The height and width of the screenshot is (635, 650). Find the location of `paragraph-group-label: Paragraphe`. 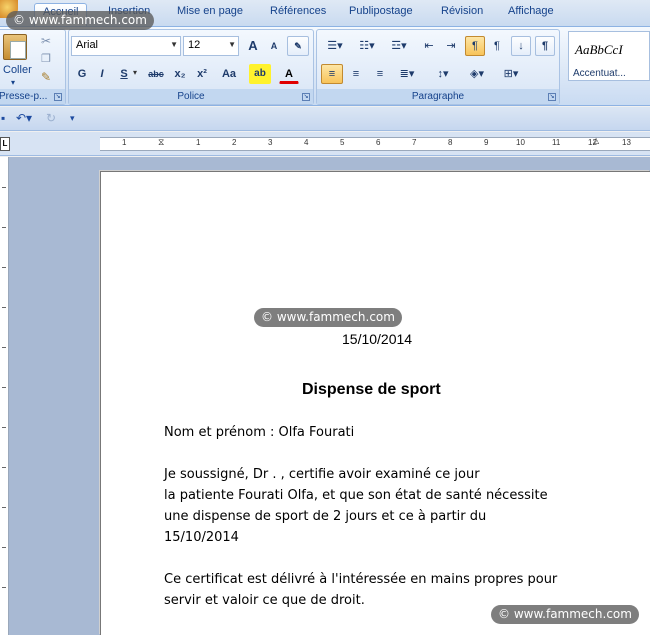

paragraph-group-label: Paragraphe is located at coordinates (438, 96).